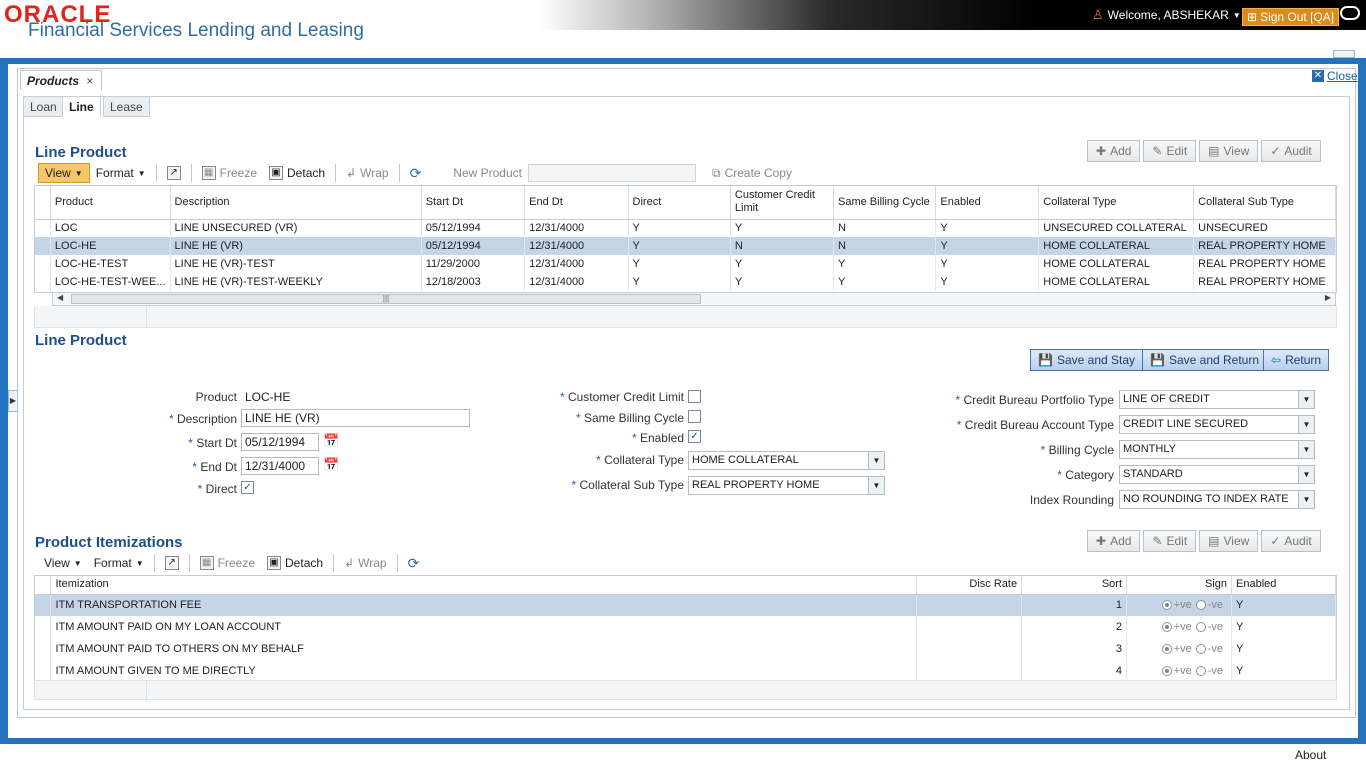 The image size is (1366, 768). I want to click on edit-itemization-button: ✎ Edit, so click(1170, 541).